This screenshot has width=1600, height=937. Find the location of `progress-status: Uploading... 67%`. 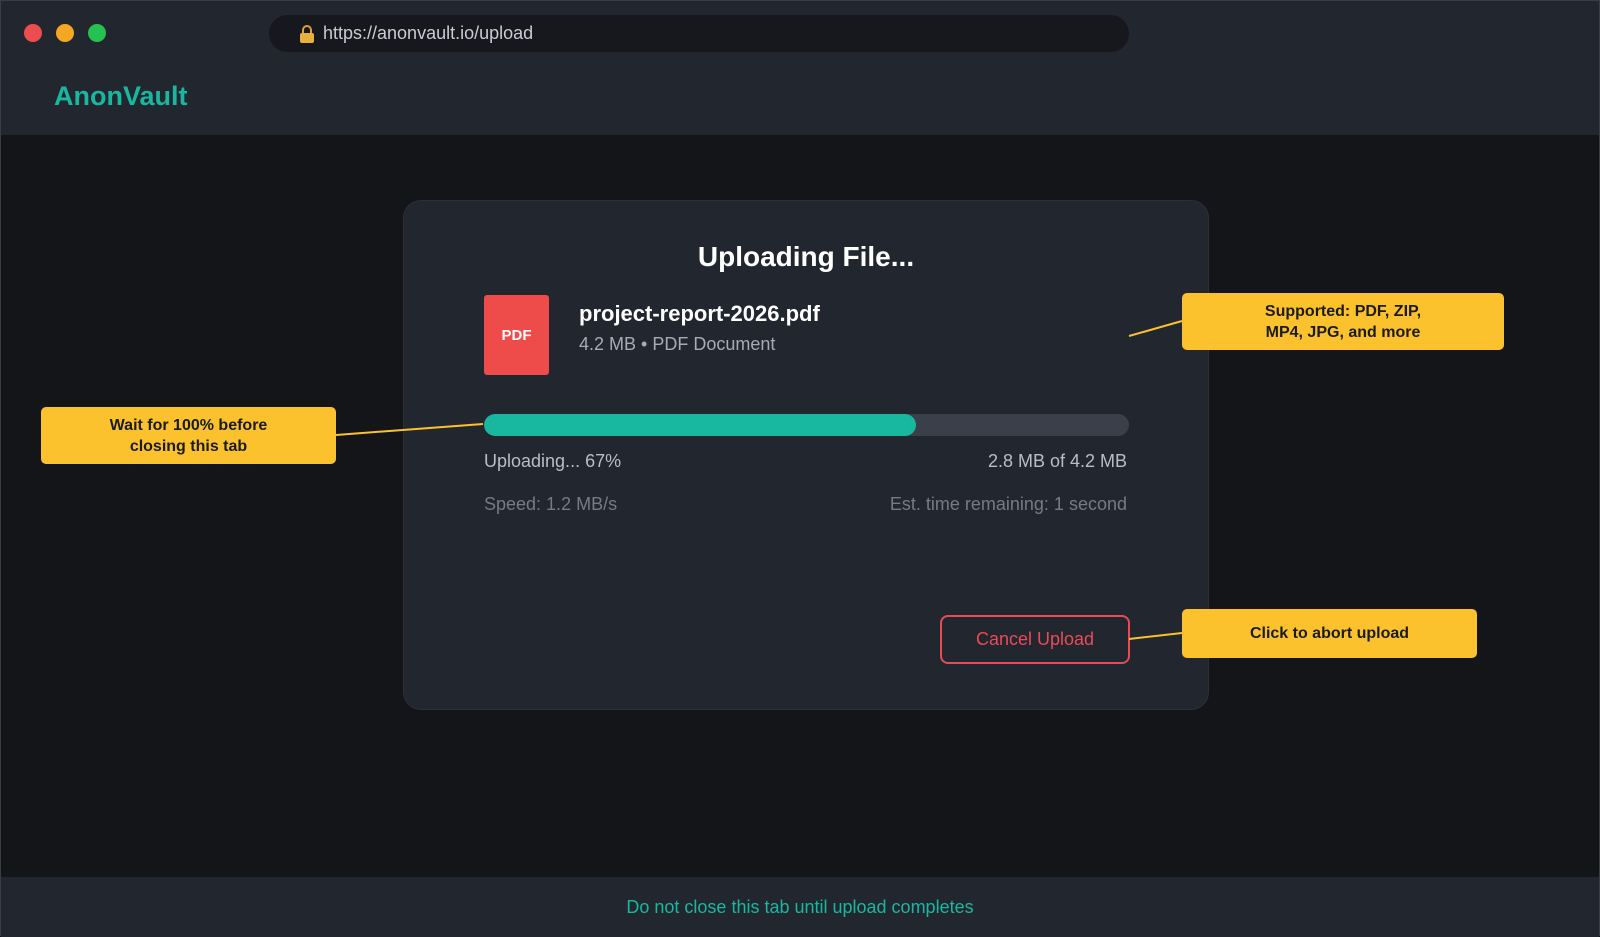

progress-status: Uploading... 67% is located at coordinates (553, 461).